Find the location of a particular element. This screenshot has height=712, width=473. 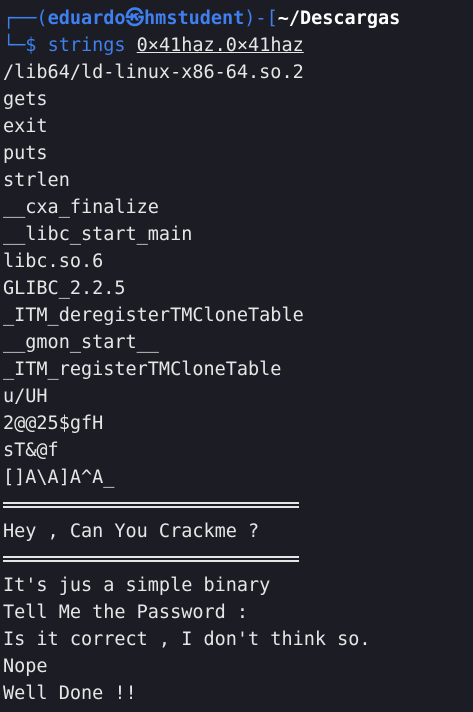

output-line: __libc_start_main is located at coordinates (98, 234).